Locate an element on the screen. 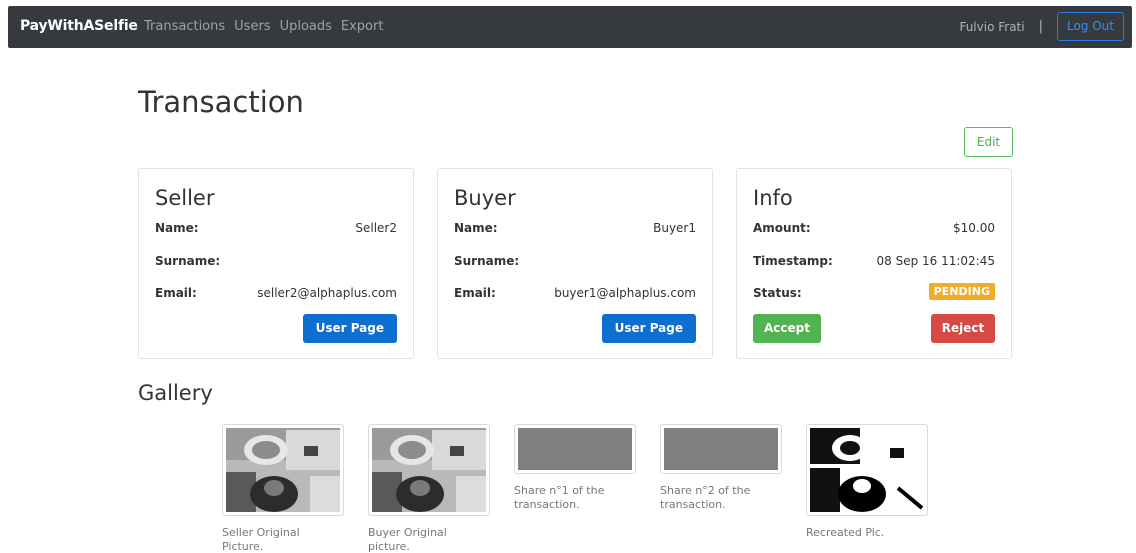 Image resolution: width=1136 pixels, height=553 pixels. nav-link-uploads: Uploads is located at coordinates (306, 26).